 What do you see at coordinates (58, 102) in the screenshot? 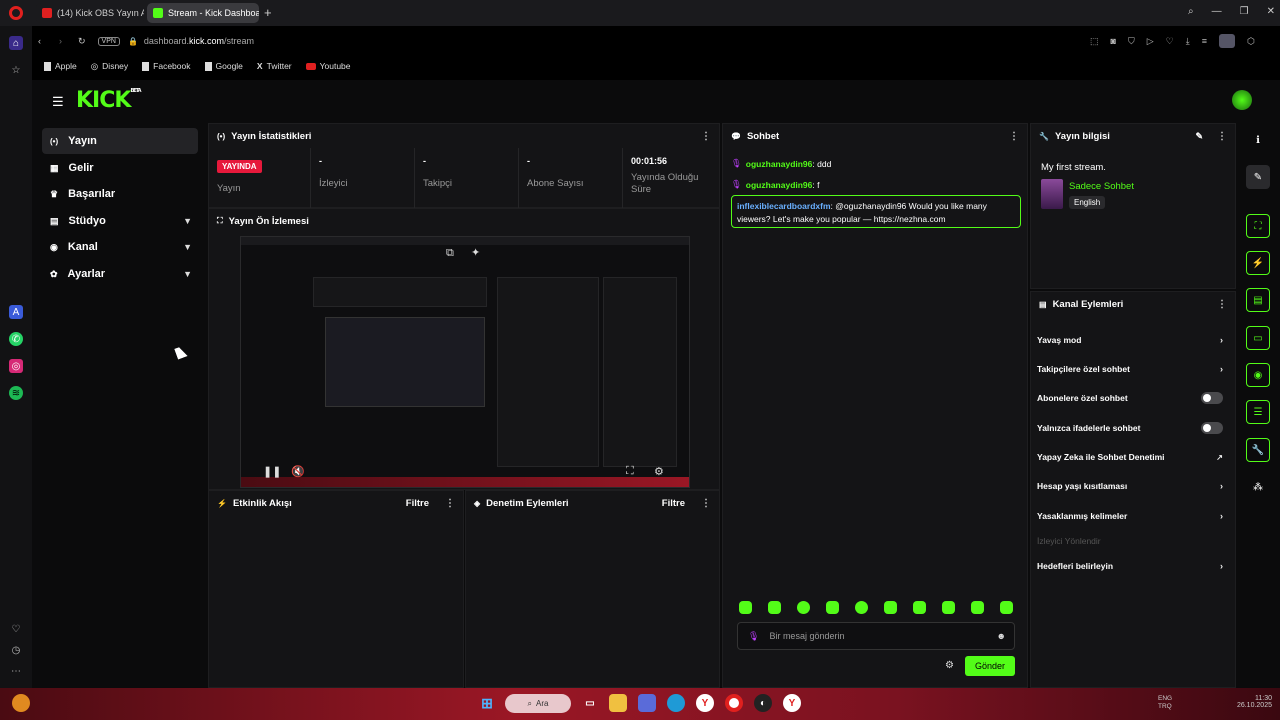
I see `hamburger-menu-icon: ☰` at bounding box center [58, 102].